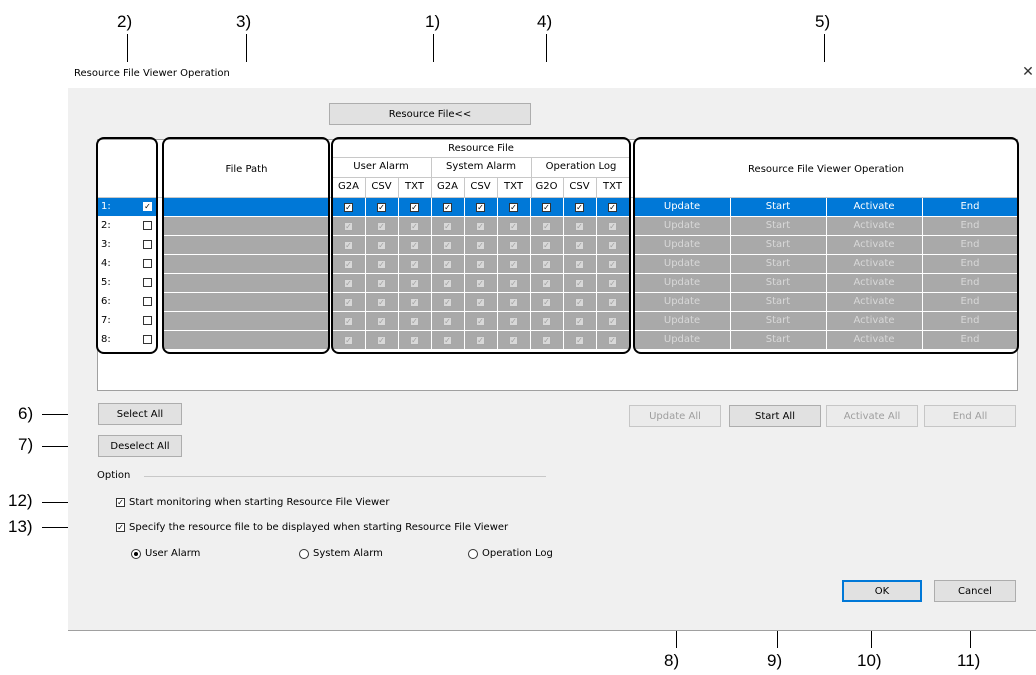 Image resolution: width=1036 pixels, height=675 pixels. I want to click on radio-system-alarm: System Alarm, so click(341, 553).